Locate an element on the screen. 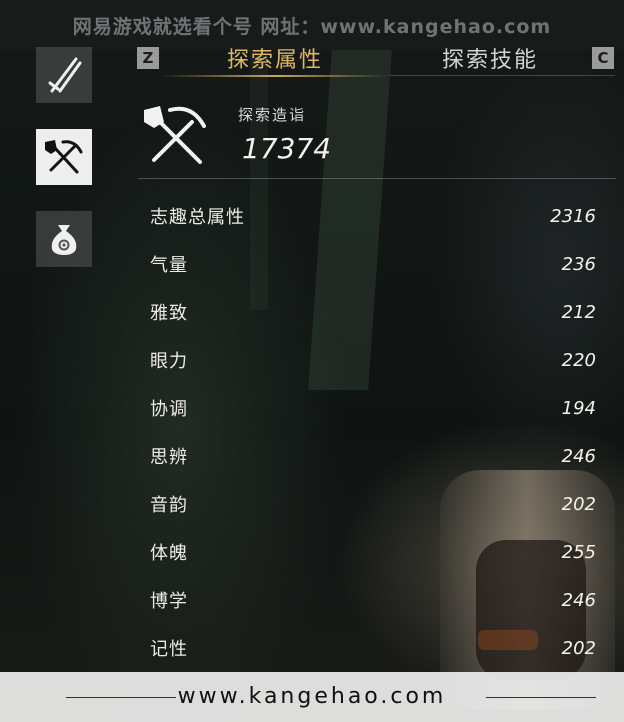  attribute-value: 2316 is located at coordinates (573, 216).